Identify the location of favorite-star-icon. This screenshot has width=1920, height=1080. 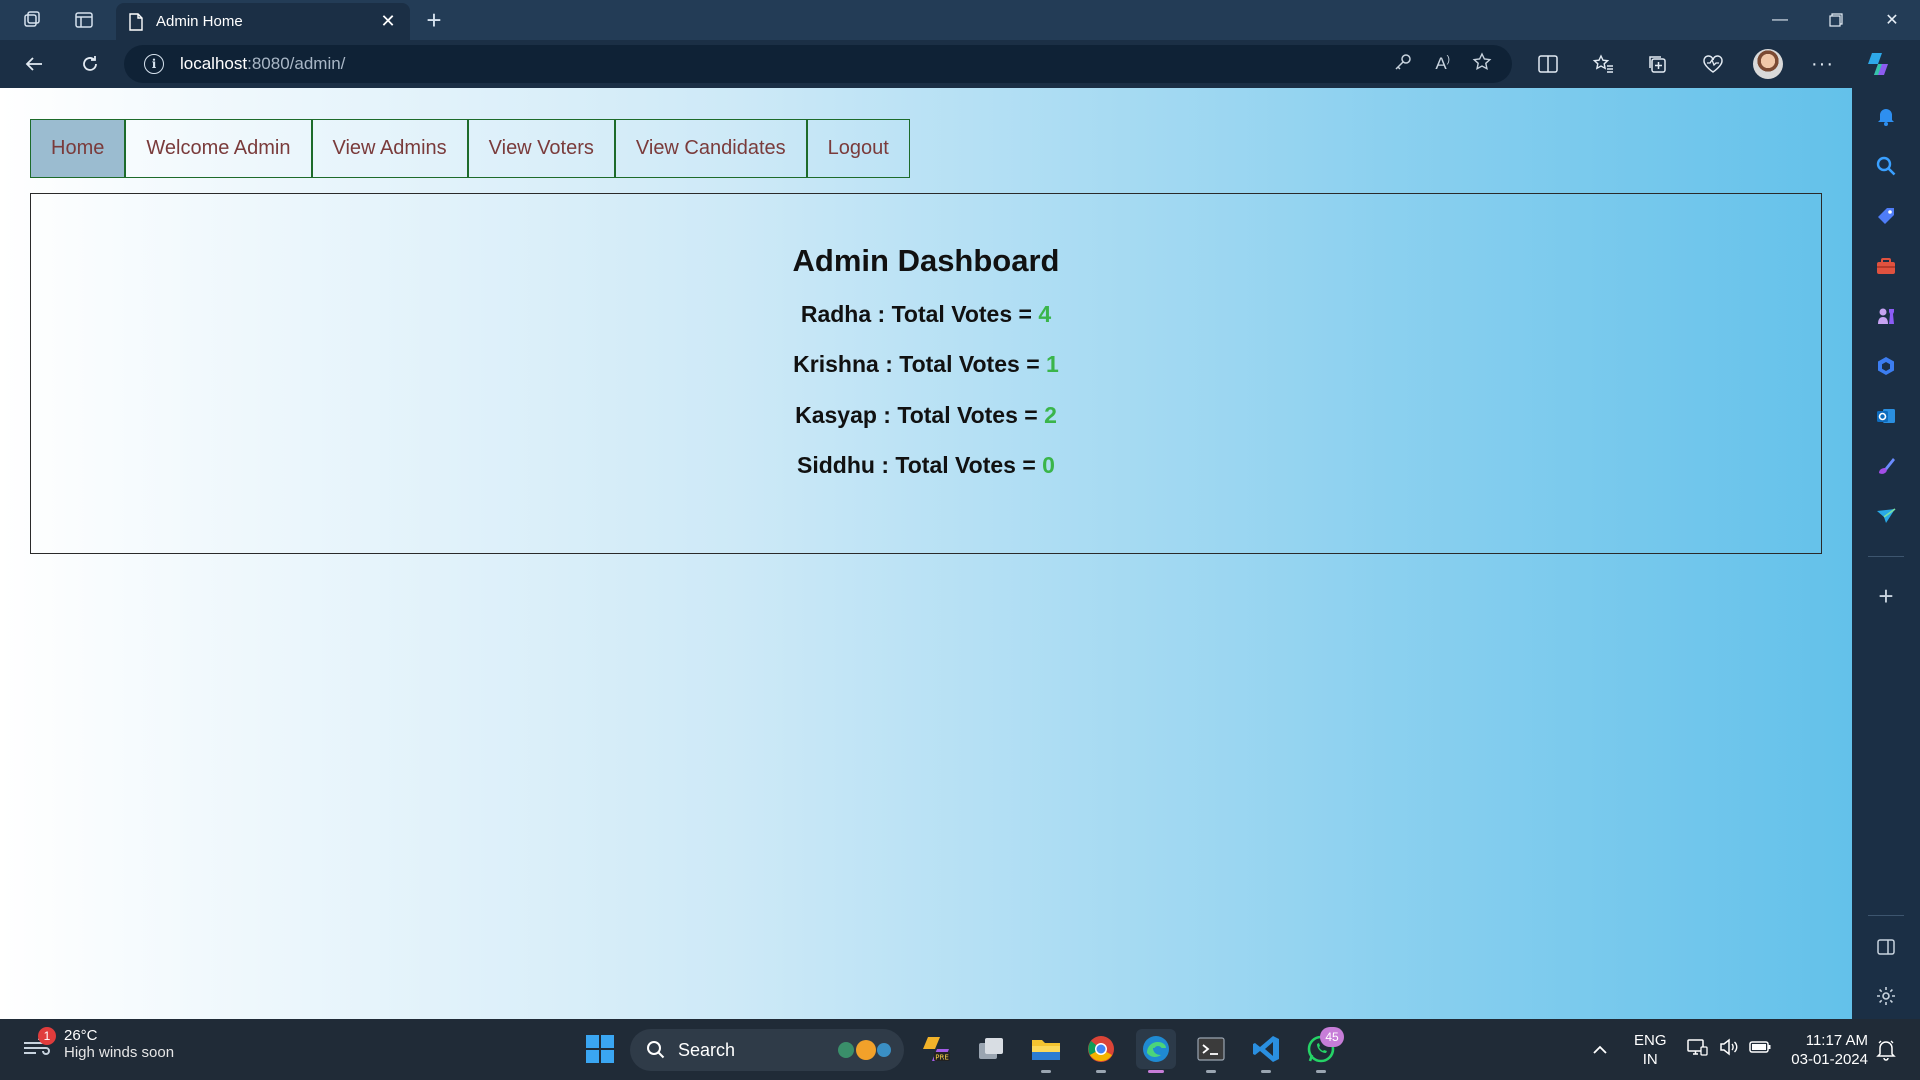
(1482, 64).